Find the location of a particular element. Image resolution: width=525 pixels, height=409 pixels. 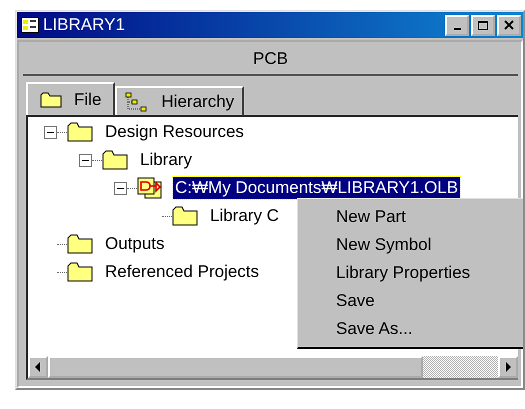

minimize-button is located at coordinates (457, 25).